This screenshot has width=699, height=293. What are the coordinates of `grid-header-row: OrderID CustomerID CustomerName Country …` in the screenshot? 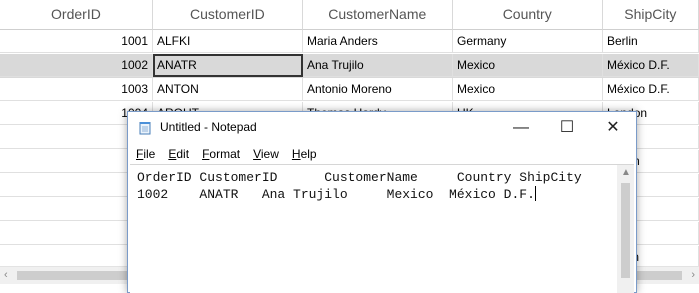 It's located at (349, 15).